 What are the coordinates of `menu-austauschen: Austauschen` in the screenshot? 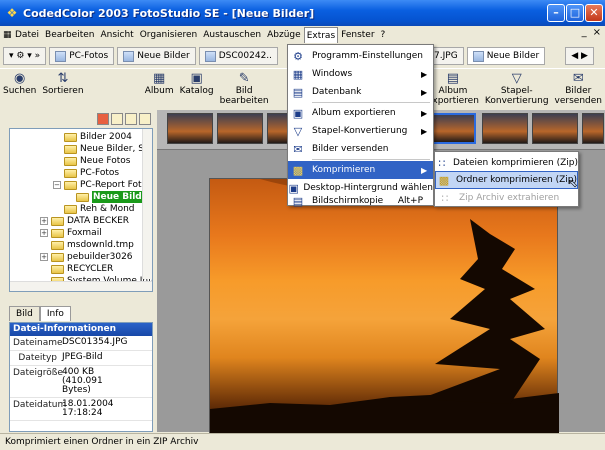 It's located at (232, 35).